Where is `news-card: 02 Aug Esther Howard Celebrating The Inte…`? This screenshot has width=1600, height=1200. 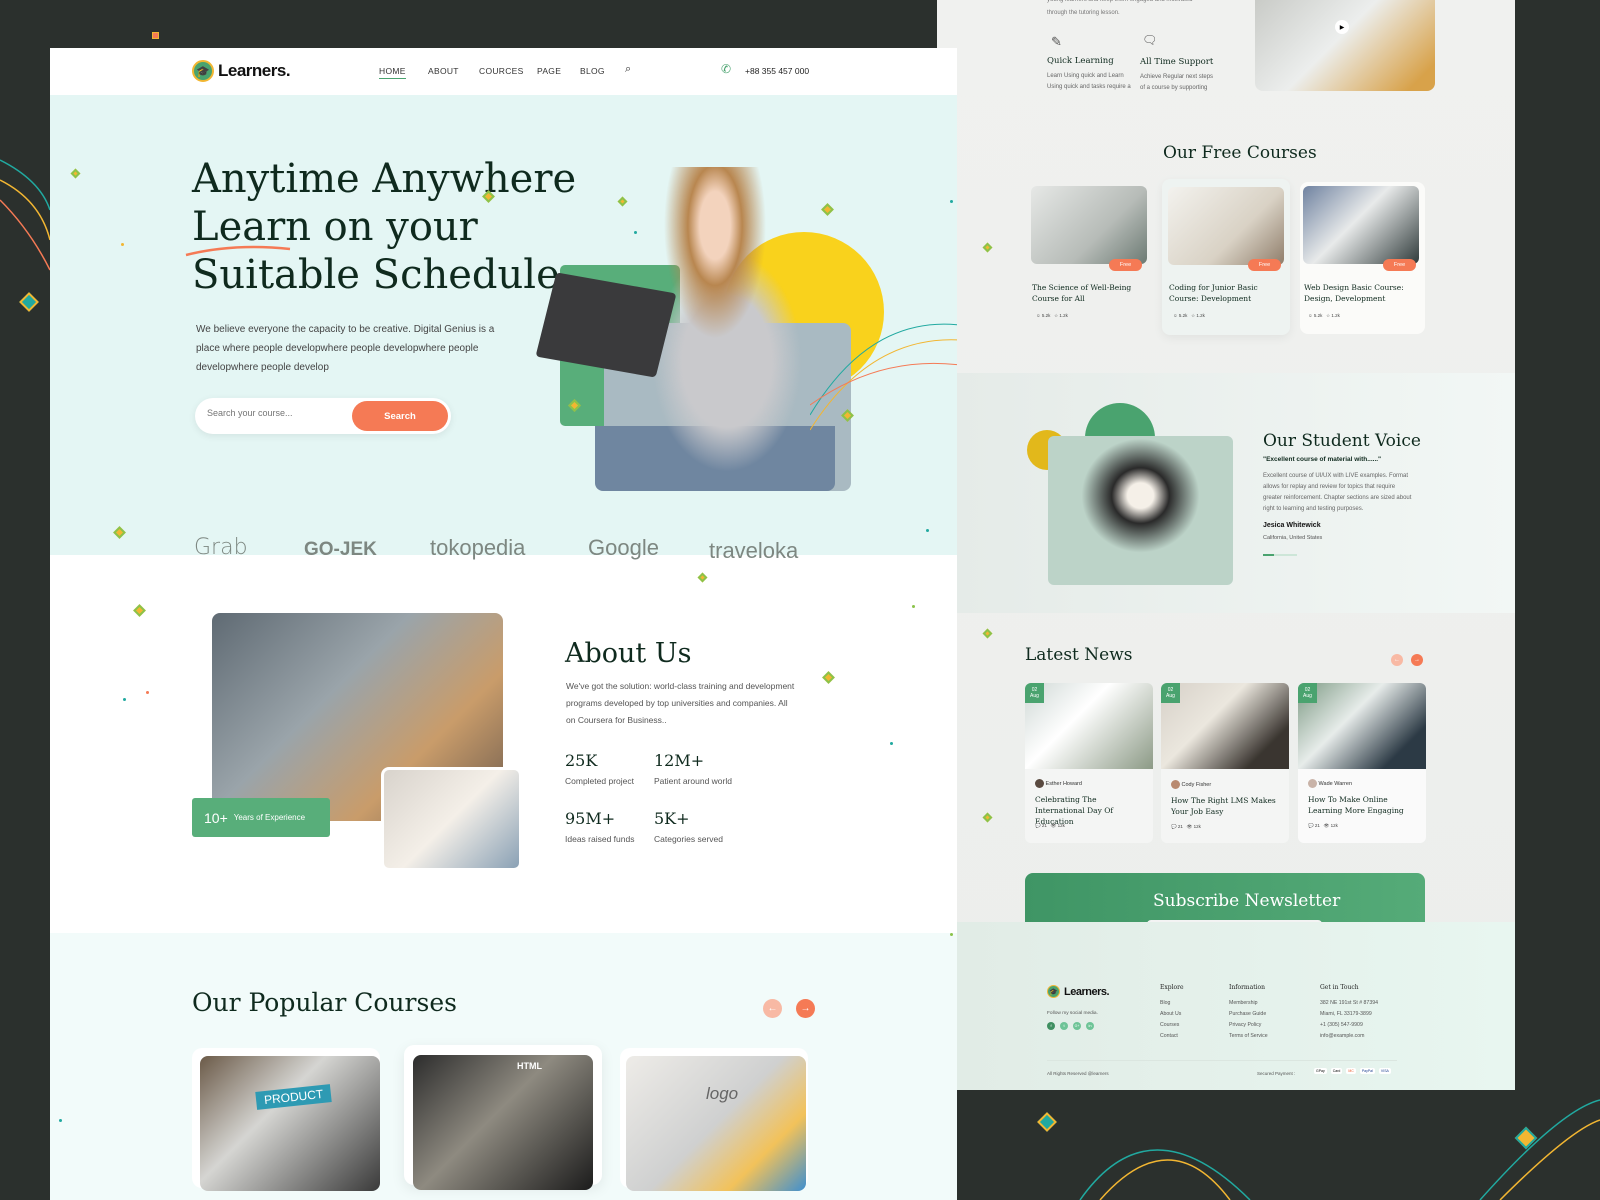 news-card: 02 Aug Esther Howard Celebrating The Inte… is located at coordinates (1089, 763).